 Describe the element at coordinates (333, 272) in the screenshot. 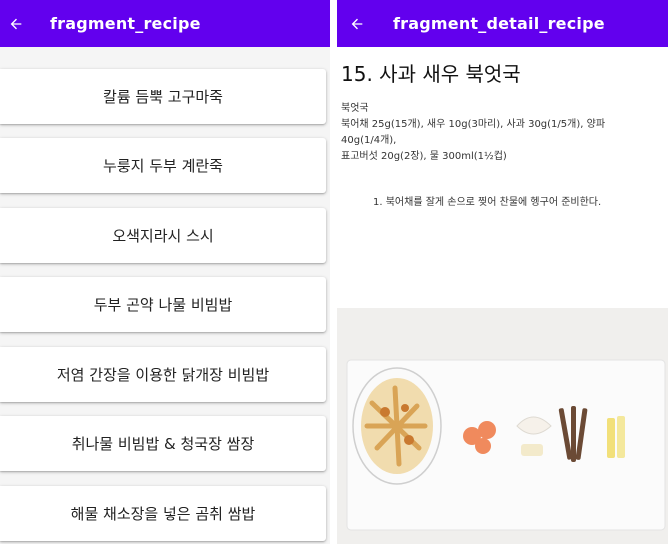

I see `screen-divider` at that location.